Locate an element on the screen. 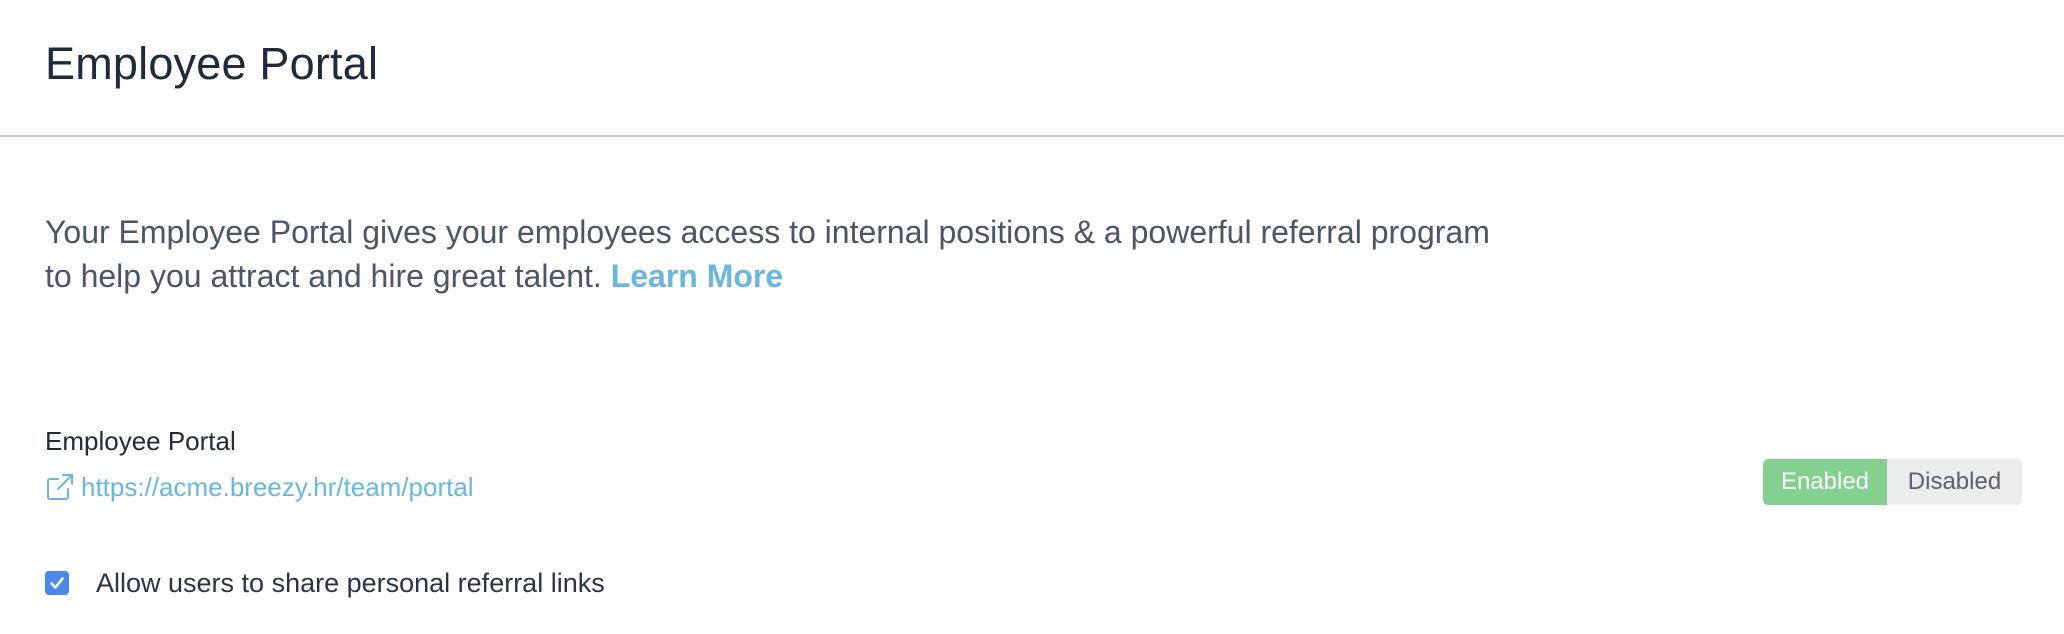  portal-status-toggle: Enabled Disabled is located at coordinates (1892, 482).